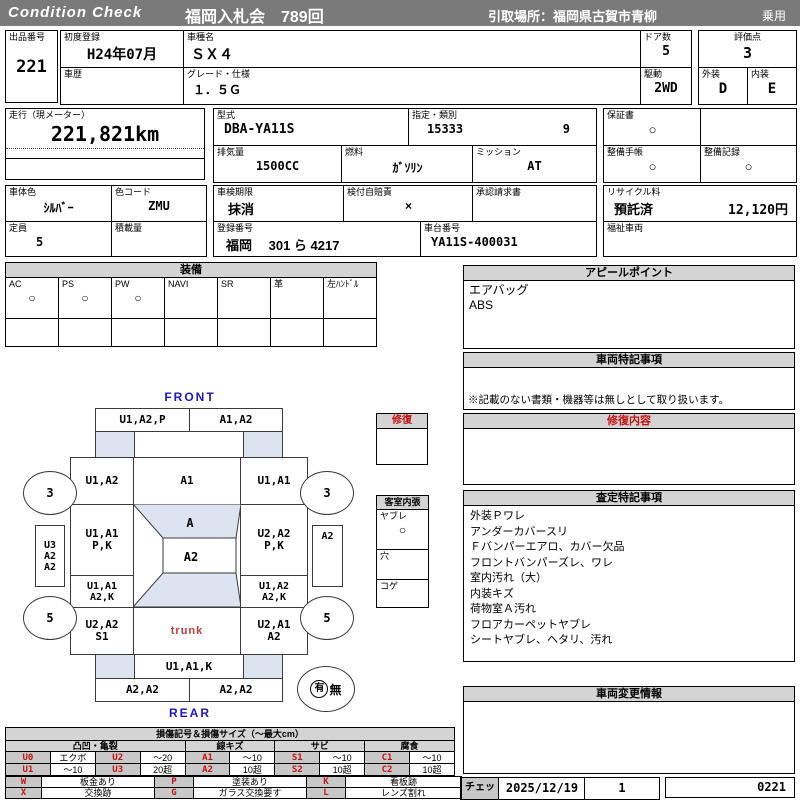  I want to click on zone-line: U3, so click(50, 545).